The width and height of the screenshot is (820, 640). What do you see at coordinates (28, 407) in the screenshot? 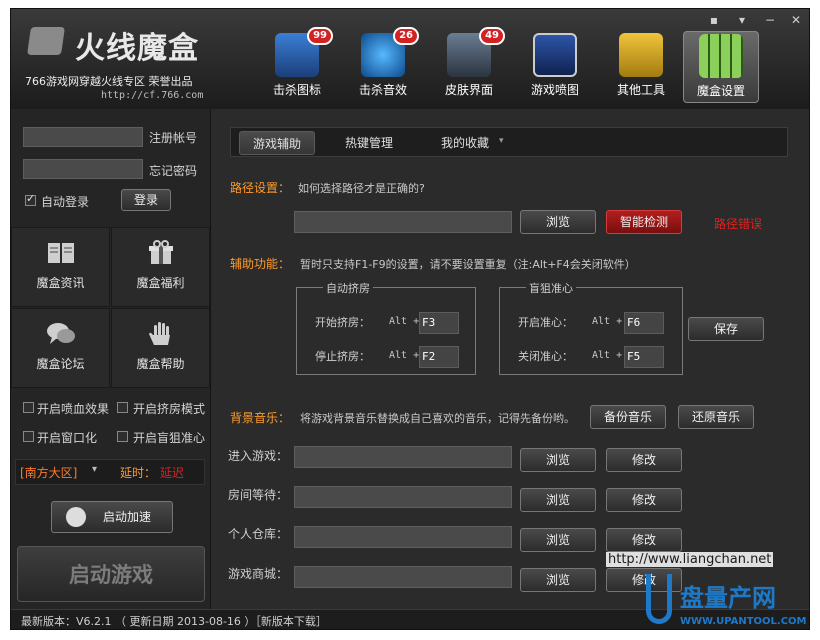
I see `blood-effect-checkbox` at bounding box center [28, 407].